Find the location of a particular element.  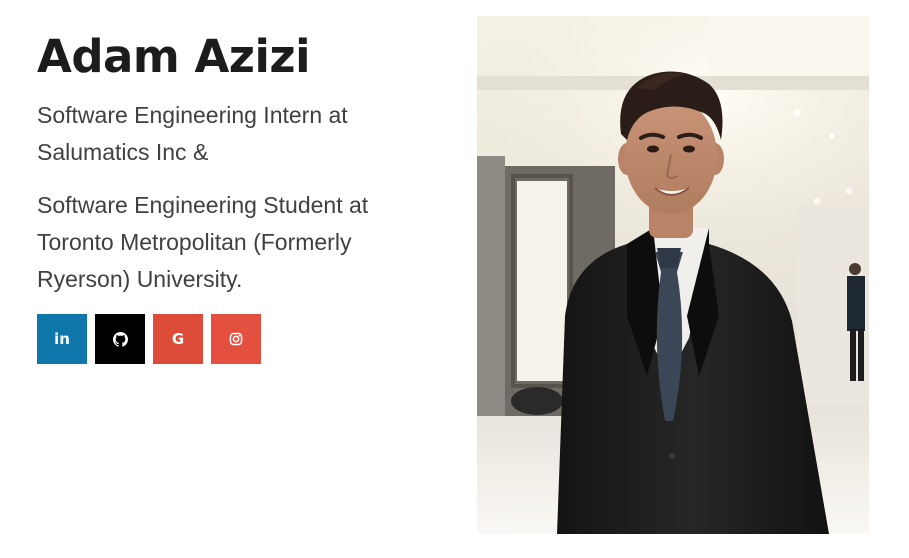

linkedin-icon: in is located at coordinates (62, 338).